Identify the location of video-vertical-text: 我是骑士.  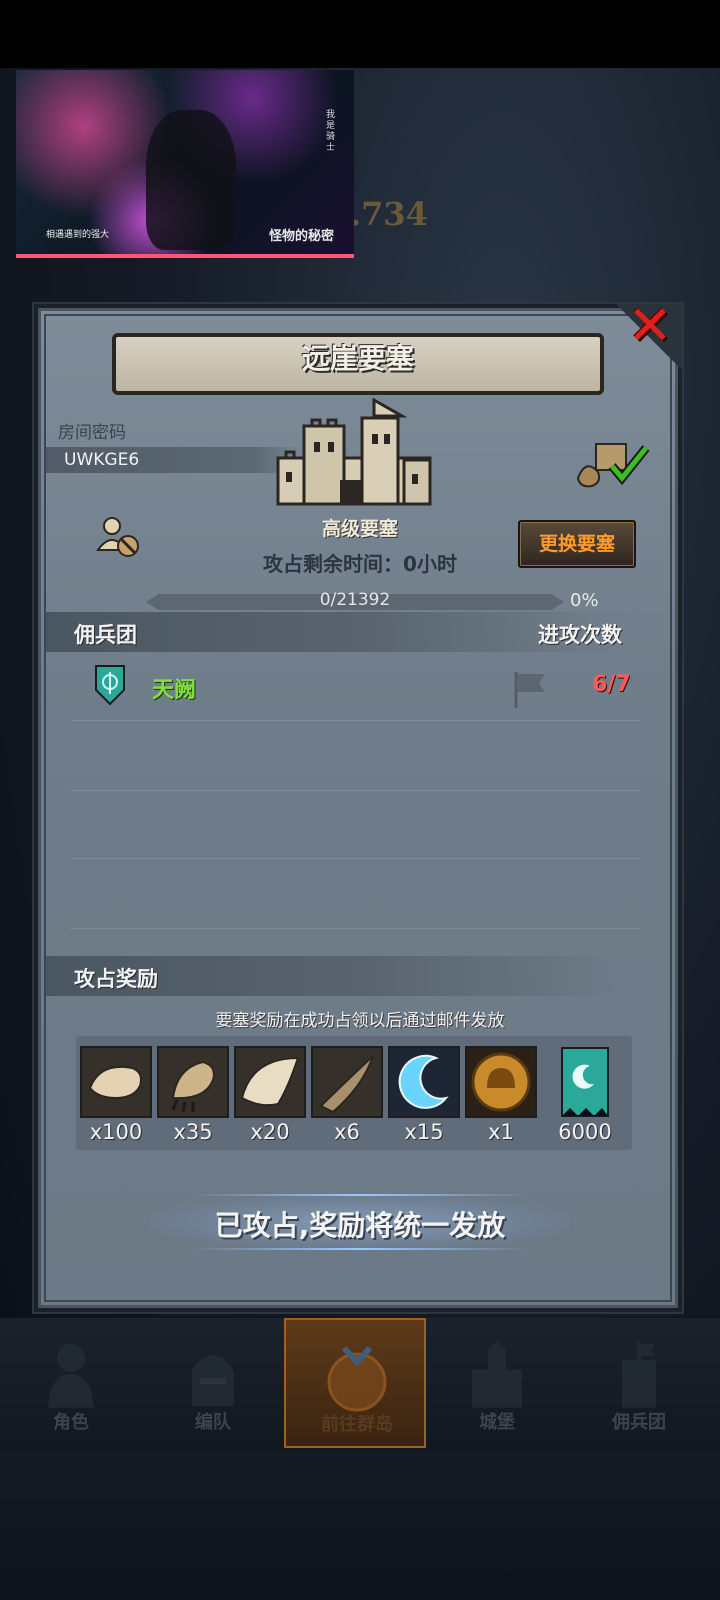
(331, 131).